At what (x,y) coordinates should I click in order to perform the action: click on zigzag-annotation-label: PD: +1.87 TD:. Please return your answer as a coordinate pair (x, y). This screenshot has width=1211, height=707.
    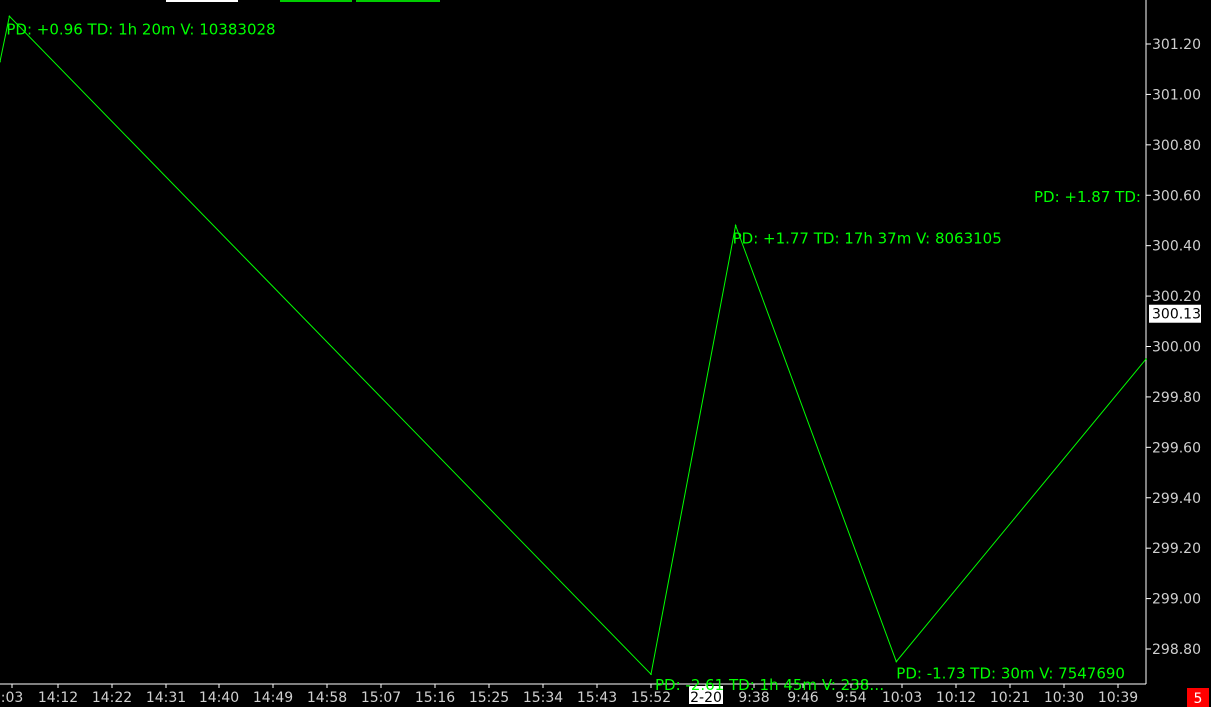
    Looking at the image, I should click on (1087, 197).